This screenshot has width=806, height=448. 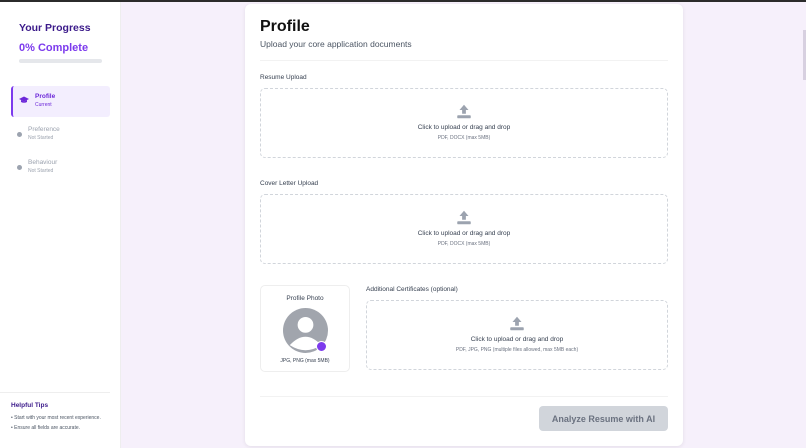 I want to click on cover-letter-upload-label: Cover Letter Upload, so click(x=289, y=183).